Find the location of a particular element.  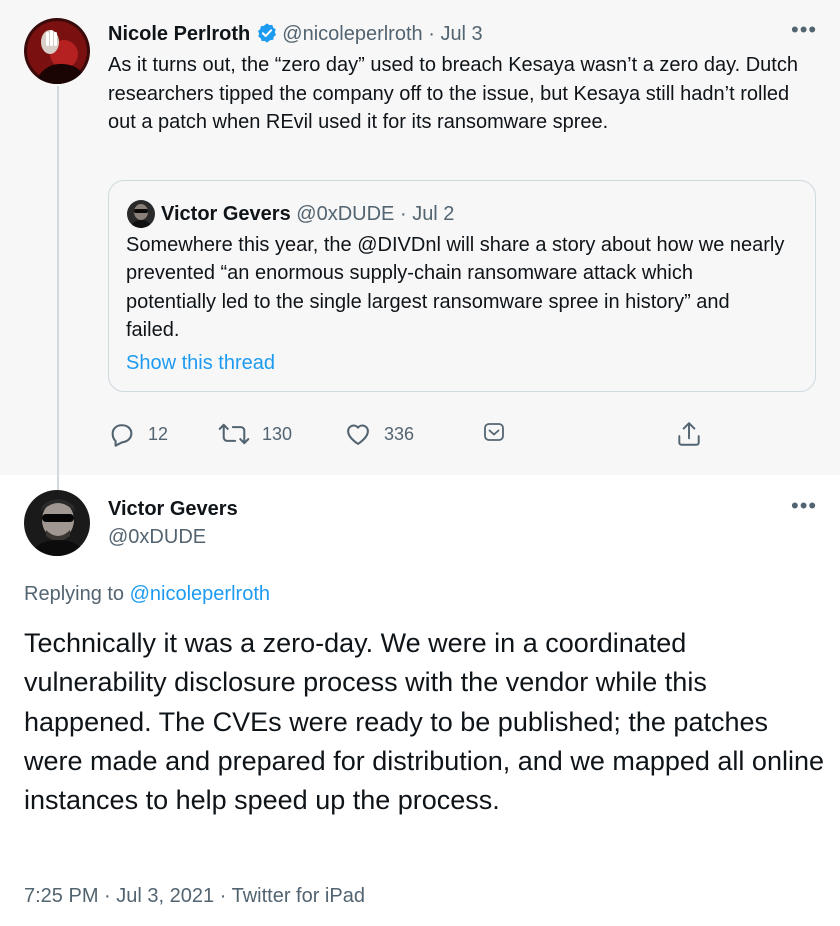

avatar-victor-gevers is located at coordinates (57, 523).